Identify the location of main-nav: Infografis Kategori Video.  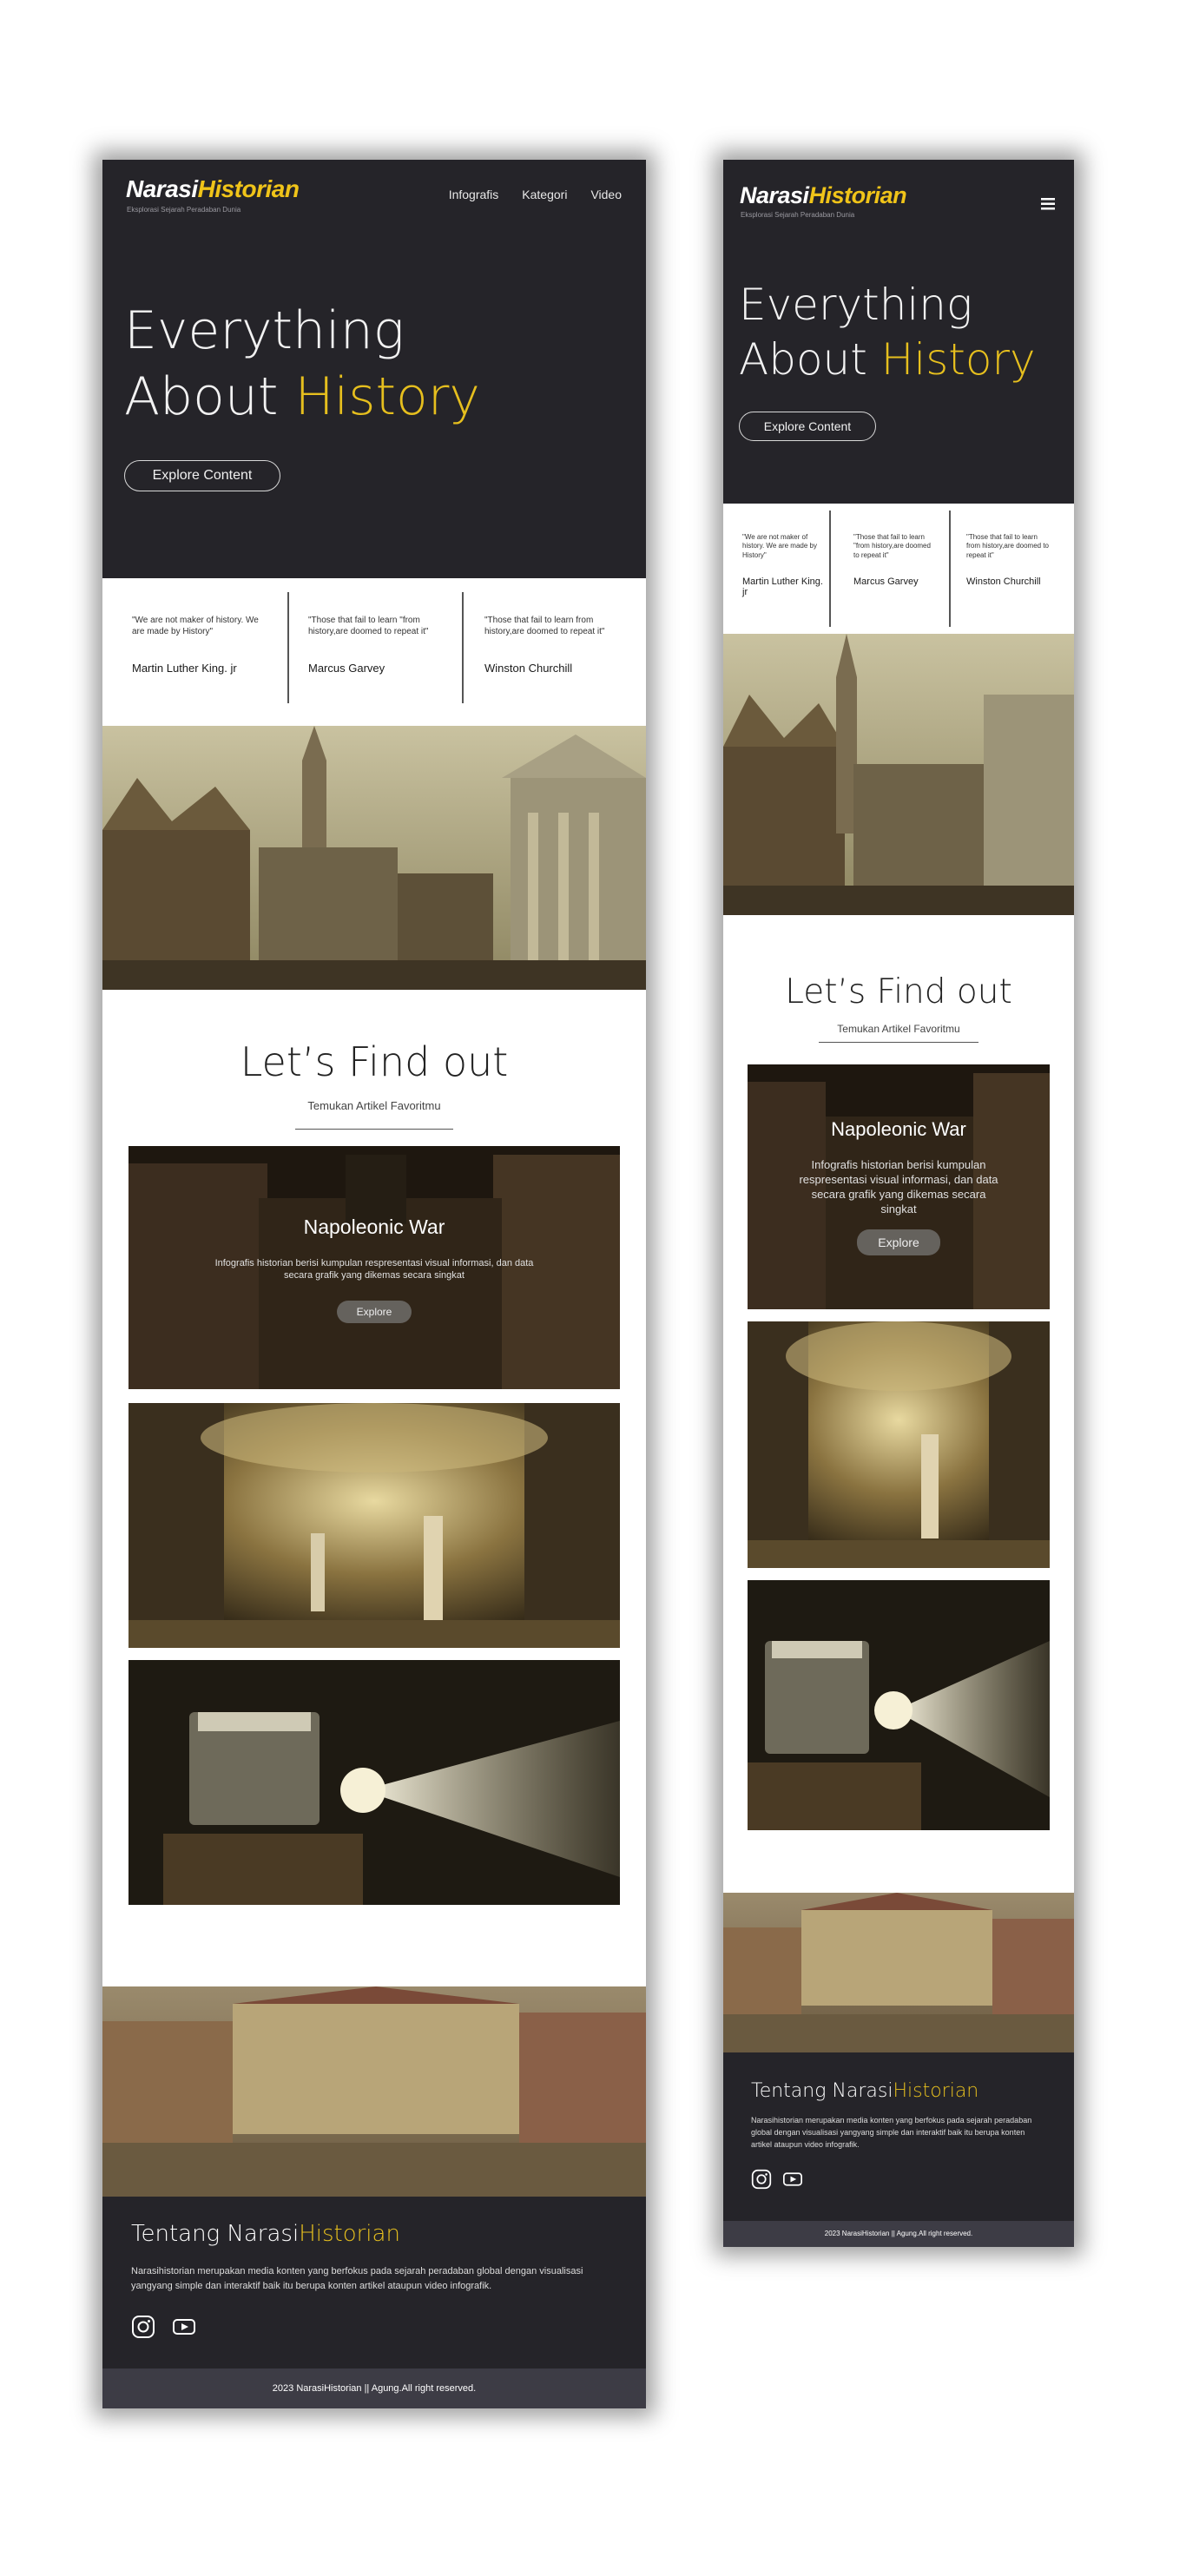
(536, 194).